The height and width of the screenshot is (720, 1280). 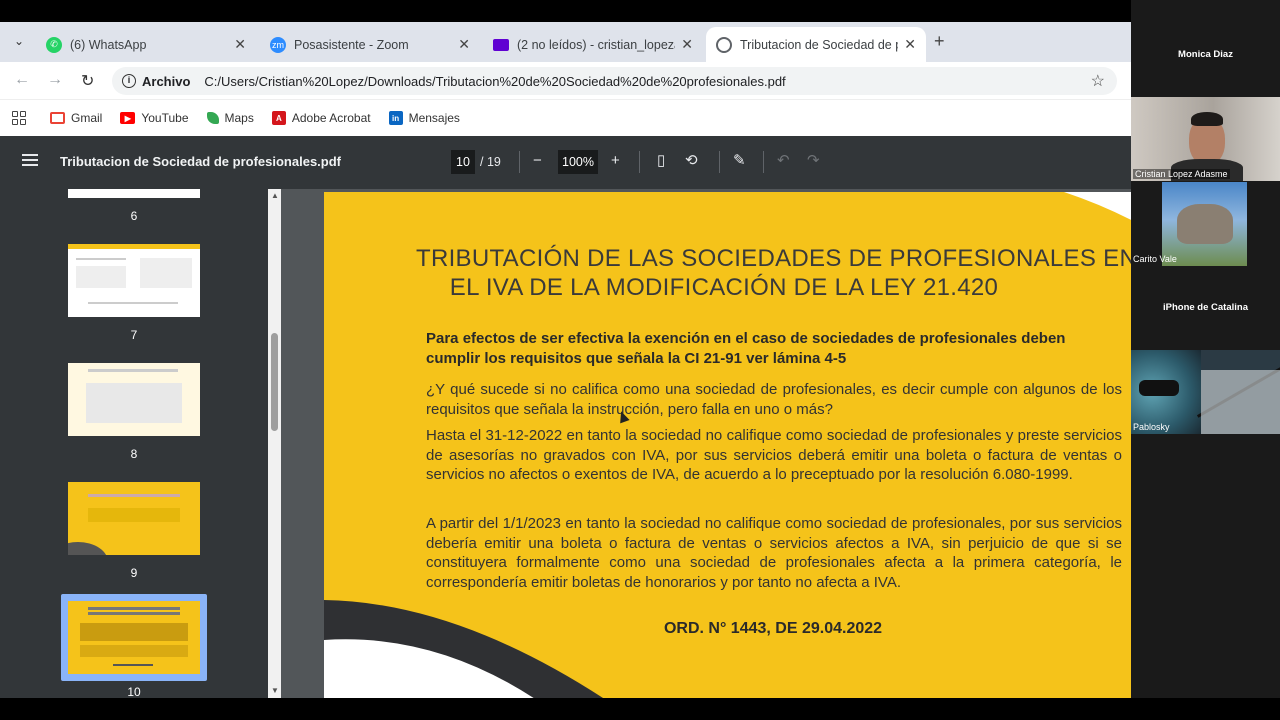 I want to click on linkedin-icon: in, so click(x=395, y=118).